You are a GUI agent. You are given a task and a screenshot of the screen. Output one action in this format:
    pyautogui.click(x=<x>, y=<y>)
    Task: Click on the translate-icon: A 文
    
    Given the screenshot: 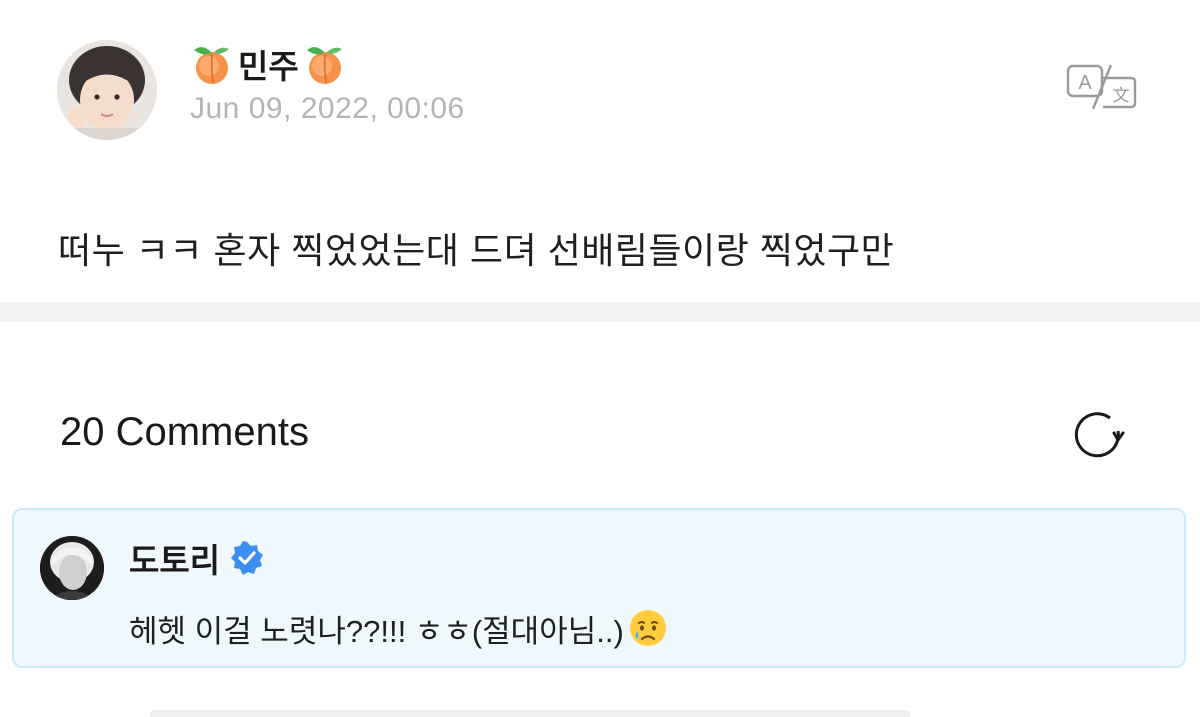 What is the action you would take?
    pyautogui.click(x=1101, y=87)
    